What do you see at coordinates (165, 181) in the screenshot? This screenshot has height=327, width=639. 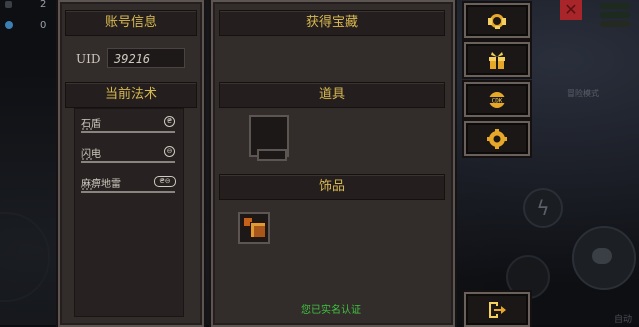 I see `spell-element-icon: ₴⊖` at bounding box center [165, 181].